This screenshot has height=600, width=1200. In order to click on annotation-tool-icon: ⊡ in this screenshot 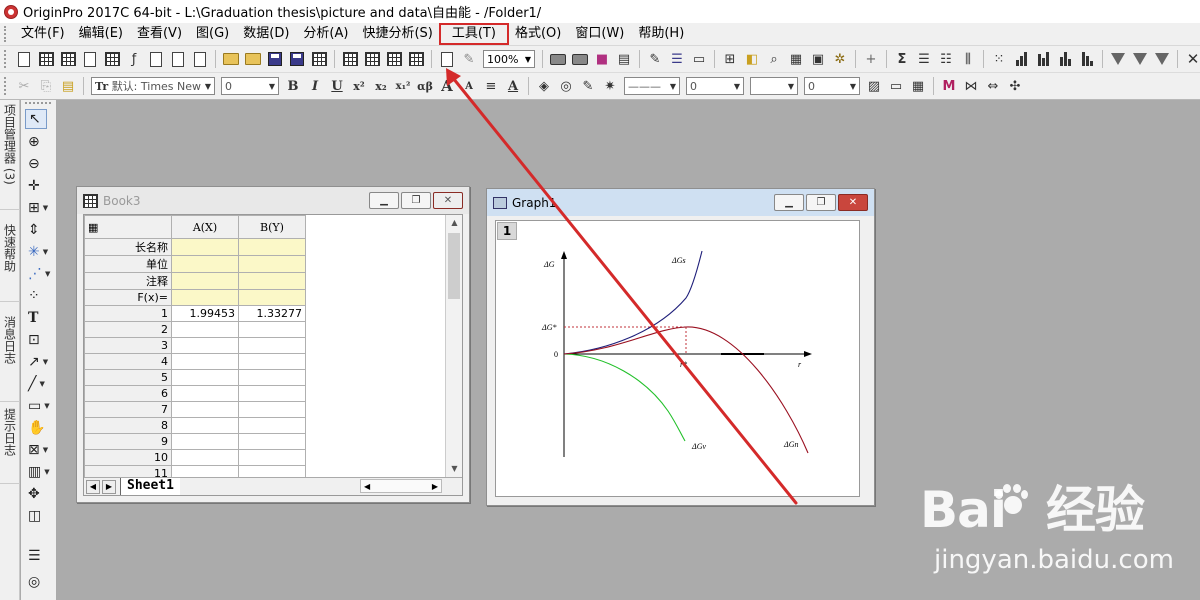, I will do `click(38, 340)`.